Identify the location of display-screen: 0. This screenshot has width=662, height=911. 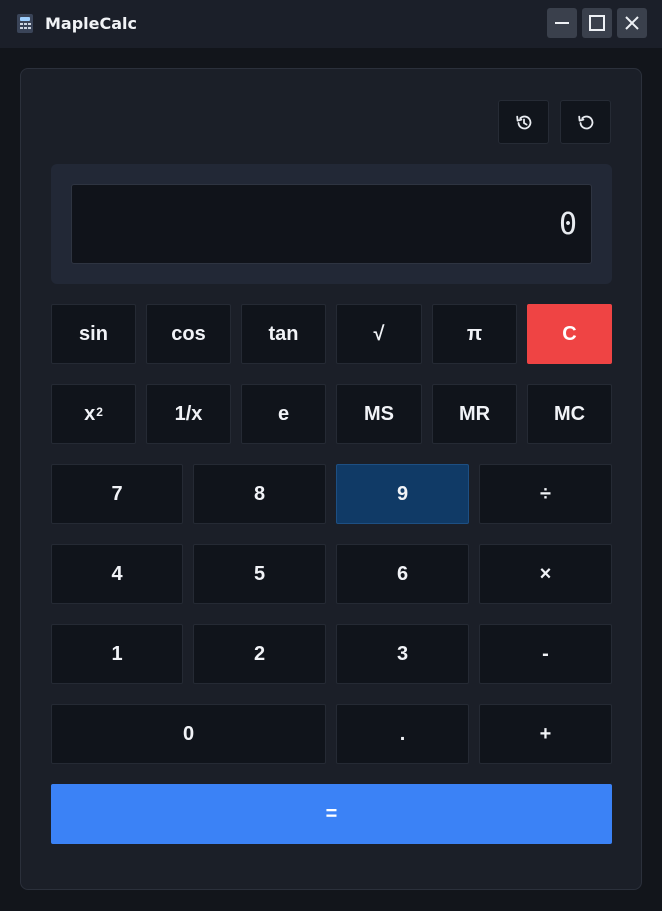
(331, 224).